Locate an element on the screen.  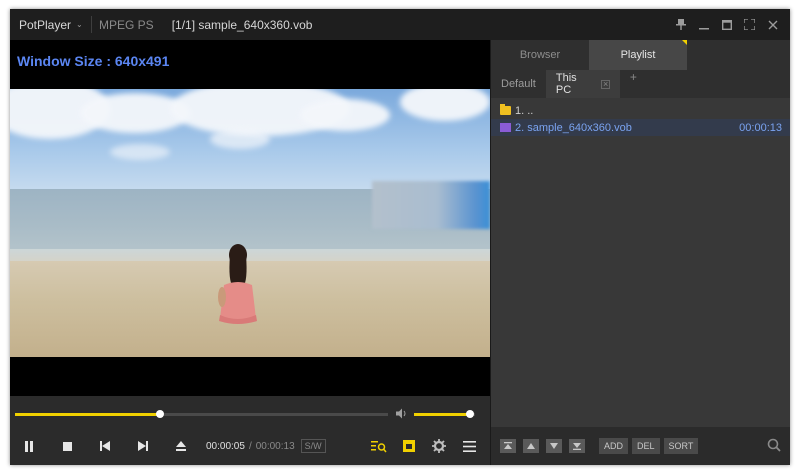
main-menu-button is located at coordinates (469, 446).